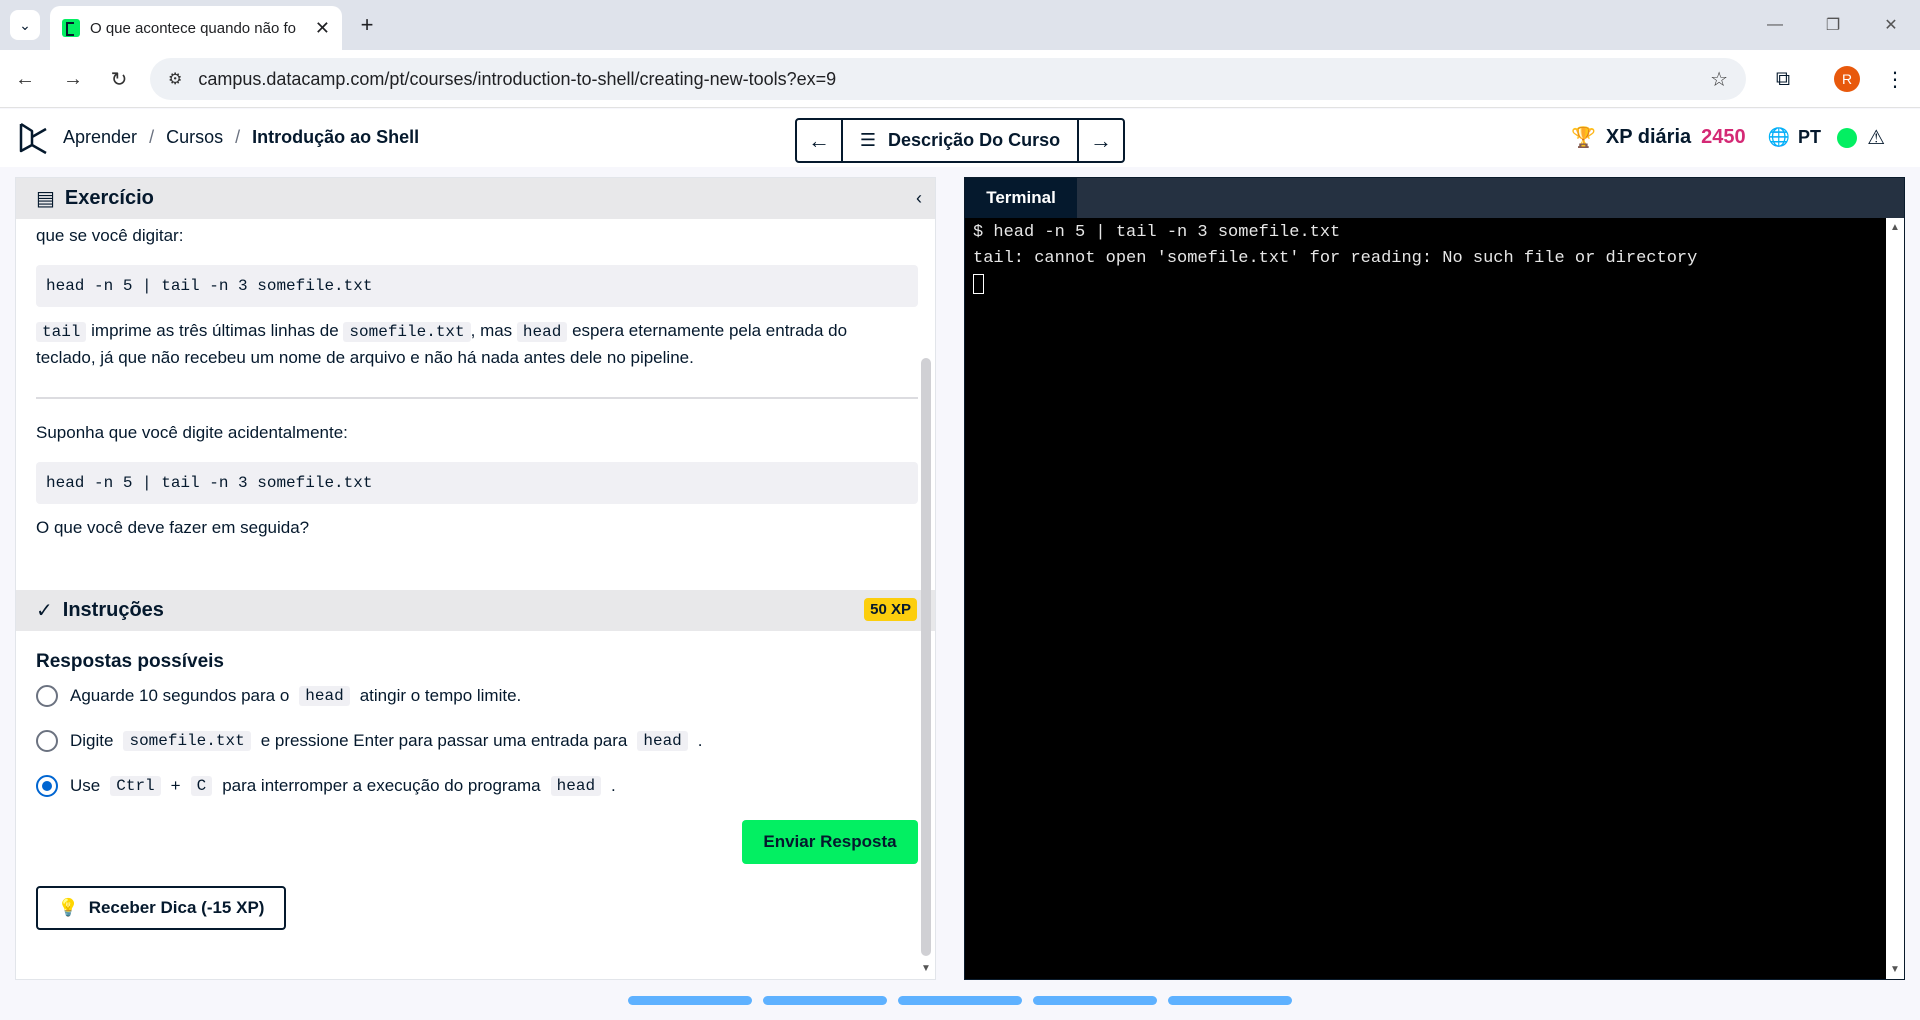 The width and height of the screenshot is (1920, 1020). What do you see at coordinates (119, 79) in the screenshot?
I see `reload-button: ↻` at bounding box center [119, 79].